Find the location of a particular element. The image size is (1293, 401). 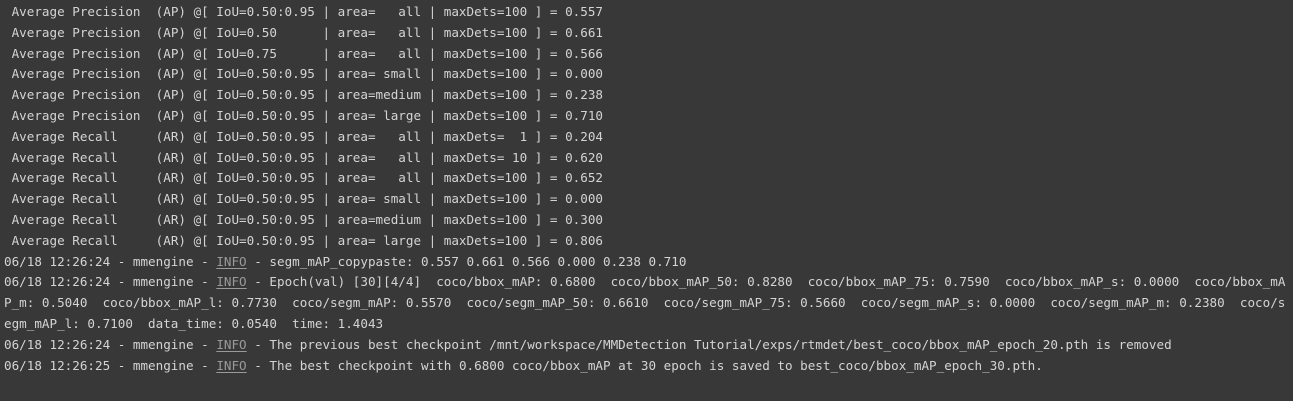

log-prefix: 06/18 12:26:25 - mmengine - is located at coordinates (110, 365).